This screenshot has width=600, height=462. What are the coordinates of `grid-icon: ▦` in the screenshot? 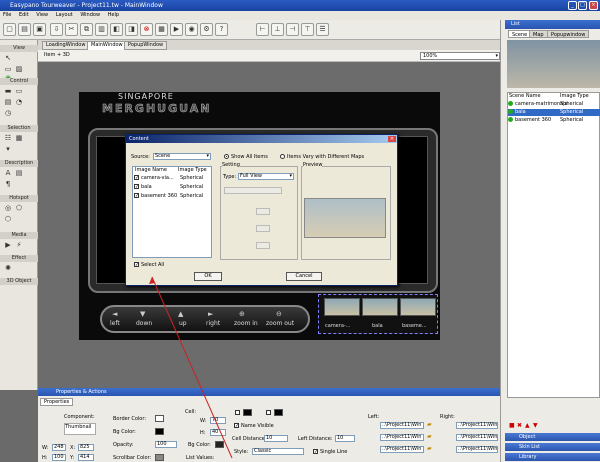 It's located at (161, 29).